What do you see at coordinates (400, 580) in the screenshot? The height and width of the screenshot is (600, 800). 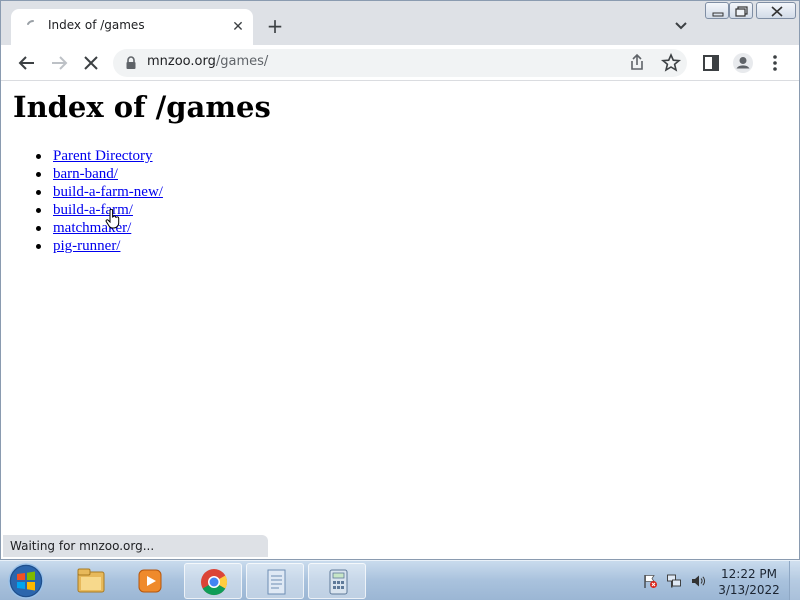 I see `taskbar: 12:22 PM 3/13/2022` at bounding box center [400, 580].